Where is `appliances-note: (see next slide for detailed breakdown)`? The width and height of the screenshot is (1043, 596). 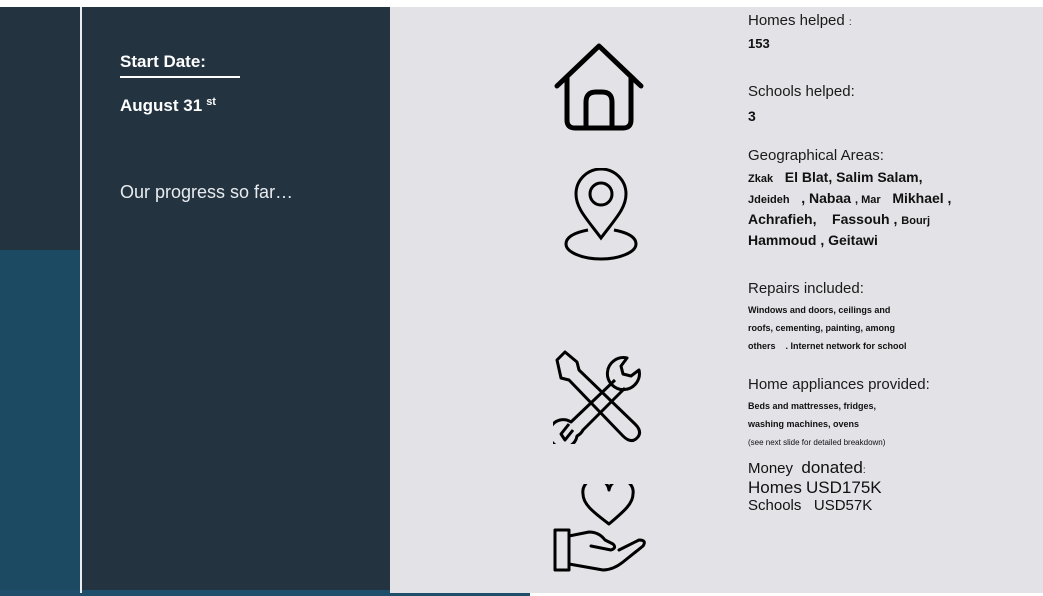
appliances-note: (see next slide for detailed breakdown) is located at coordinates (817, 442).